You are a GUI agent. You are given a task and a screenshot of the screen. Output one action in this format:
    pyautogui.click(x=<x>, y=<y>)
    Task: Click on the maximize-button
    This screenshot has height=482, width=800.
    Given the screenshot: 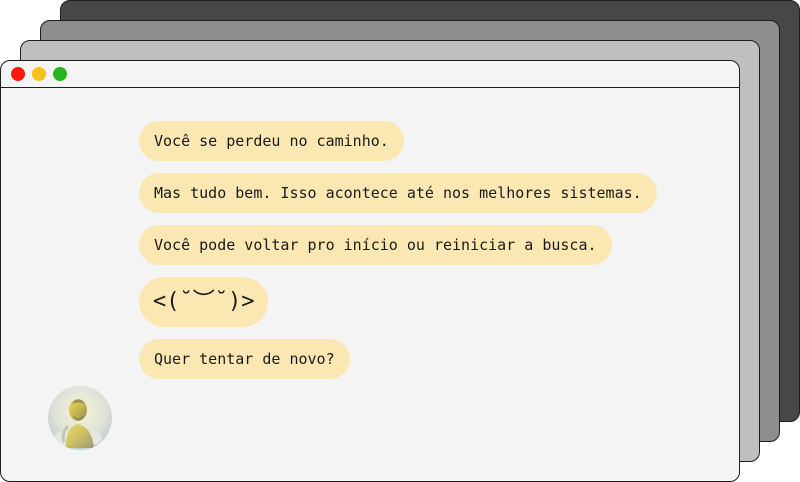 What is the action you would take?
    pyautogui.click(x=60, y=74)
    